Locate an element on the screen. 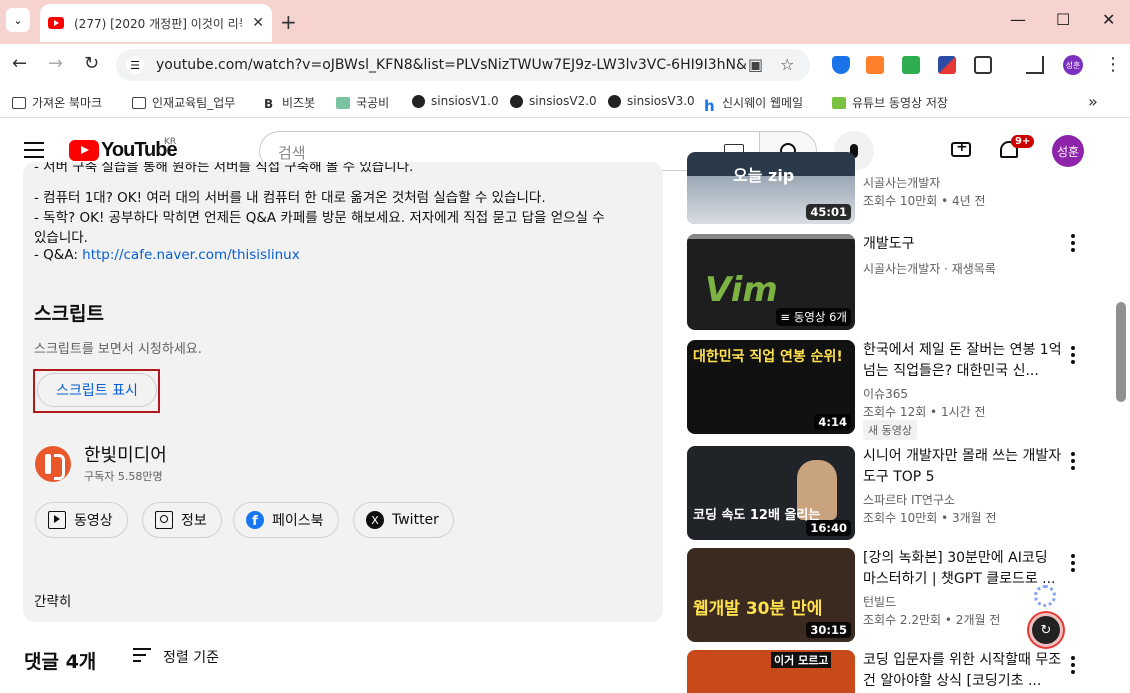  chip-label: 페이스북 is located at coordinates (298, 521).